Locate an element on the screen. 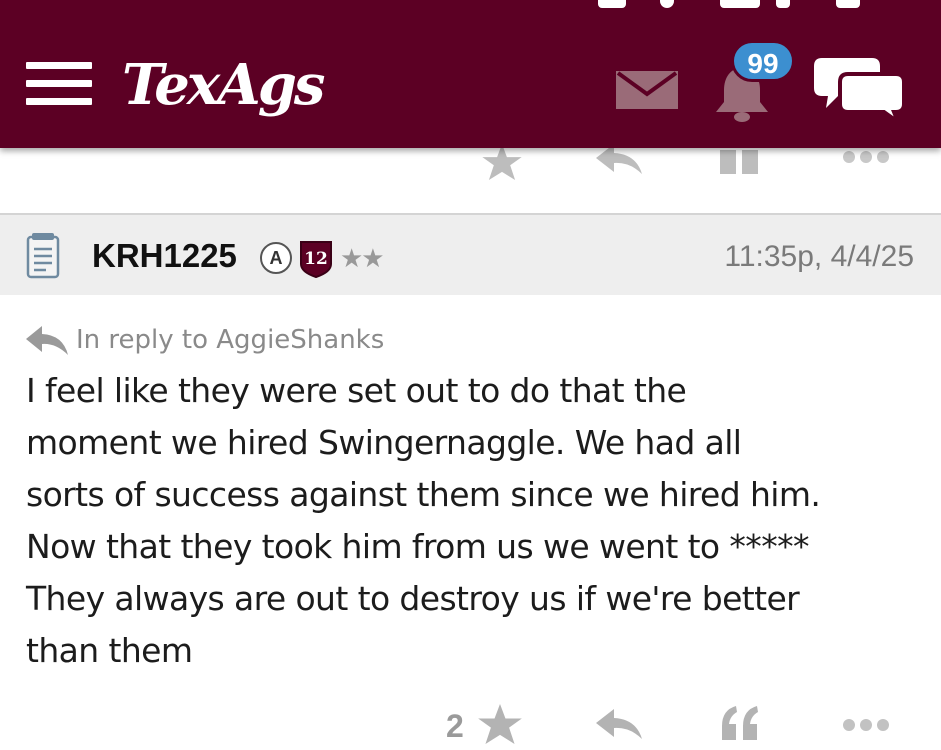 Image resolution: width=941 pixels, height=750 pixels. chat-bubbles-icon is located at coordinates (860, 89).